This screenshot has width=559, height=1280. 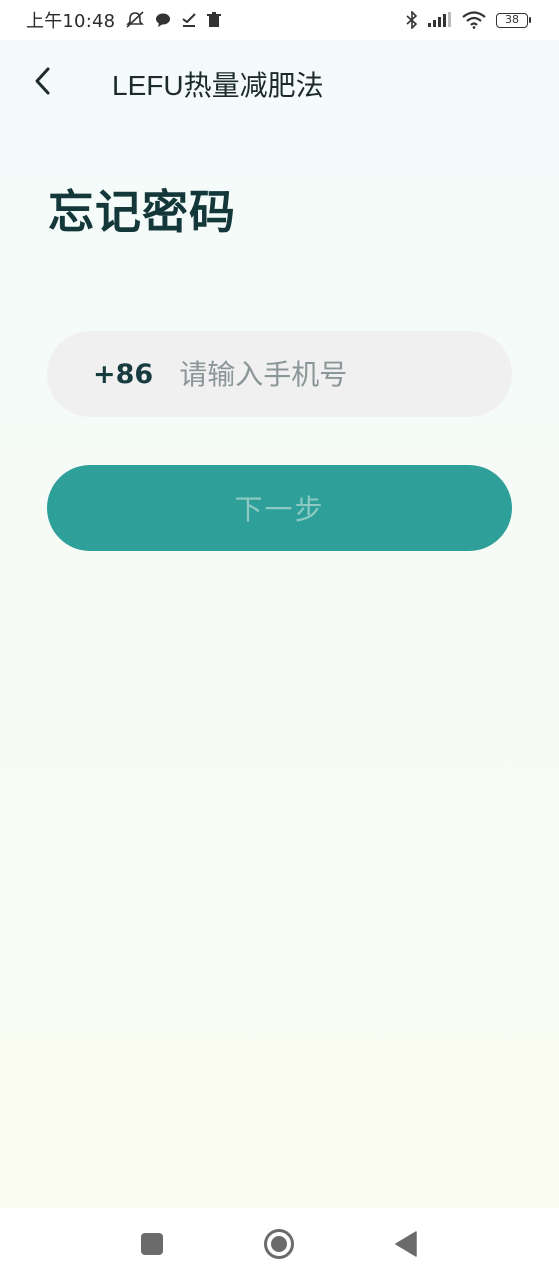 What do you see at coordinates (218, 85) in the screenshot?
I see `app-title: LEFU热量减肥法` at bounding box center [218, 85].